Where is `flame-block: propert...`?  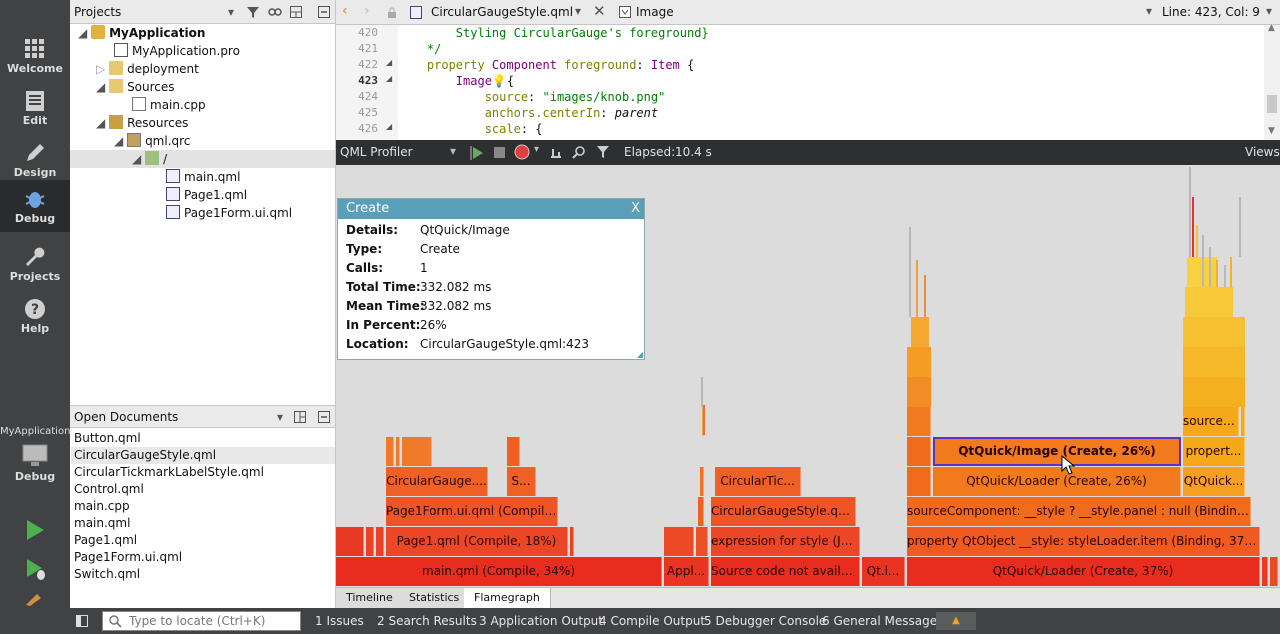 flame-block: propert... is located at coordinates (1214, 451).